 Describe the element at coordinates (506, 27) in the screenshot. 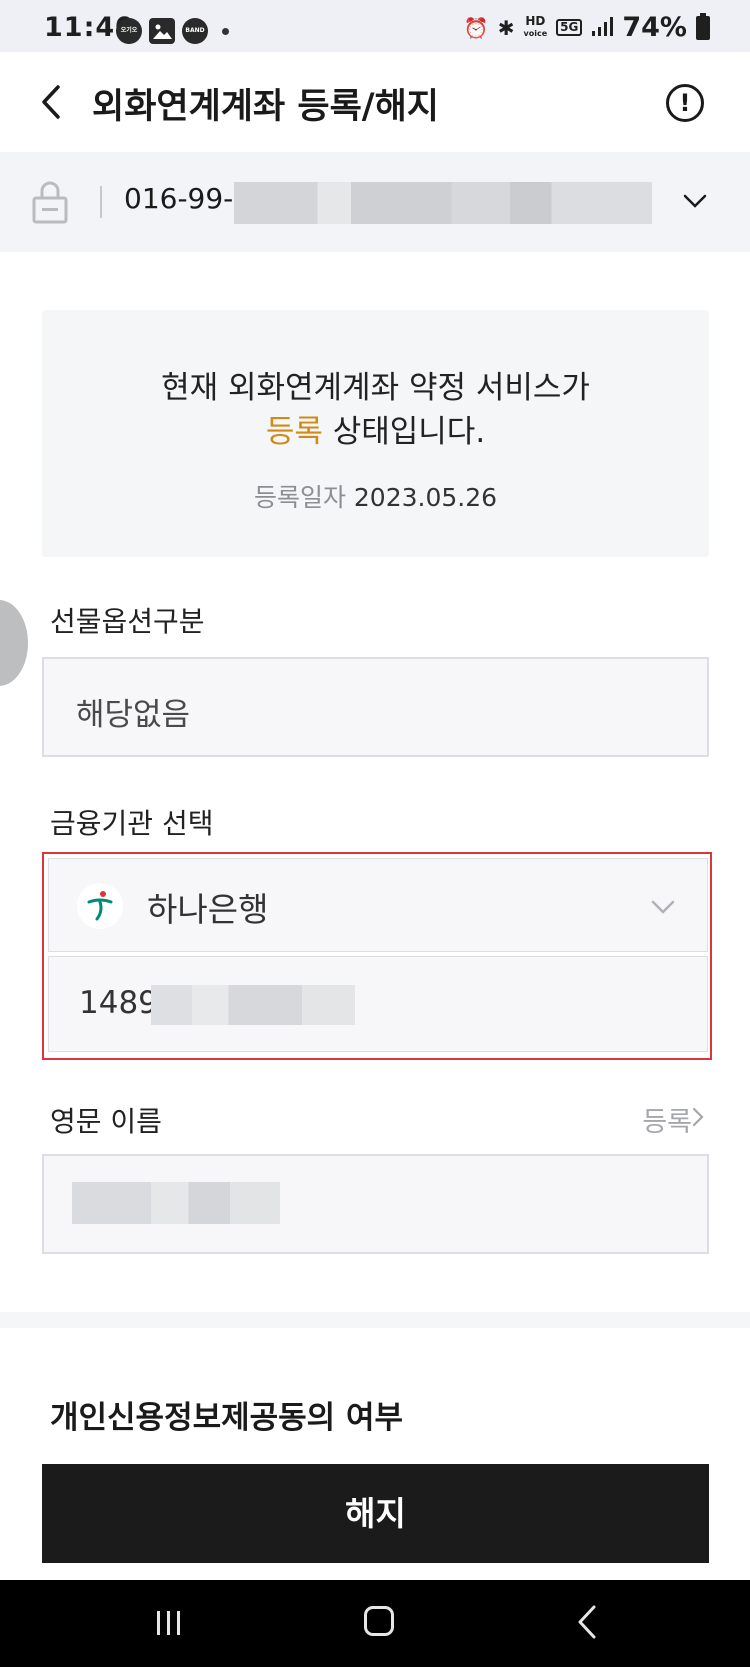

I see `bluetooth-icon: ✱` at that location.